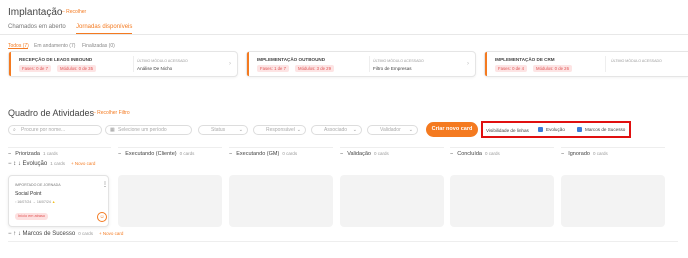  What do you see at coordinates (102, 217) in the screenshot?
I see `avatar-icon: ☺` at bounding box center [102, 217].